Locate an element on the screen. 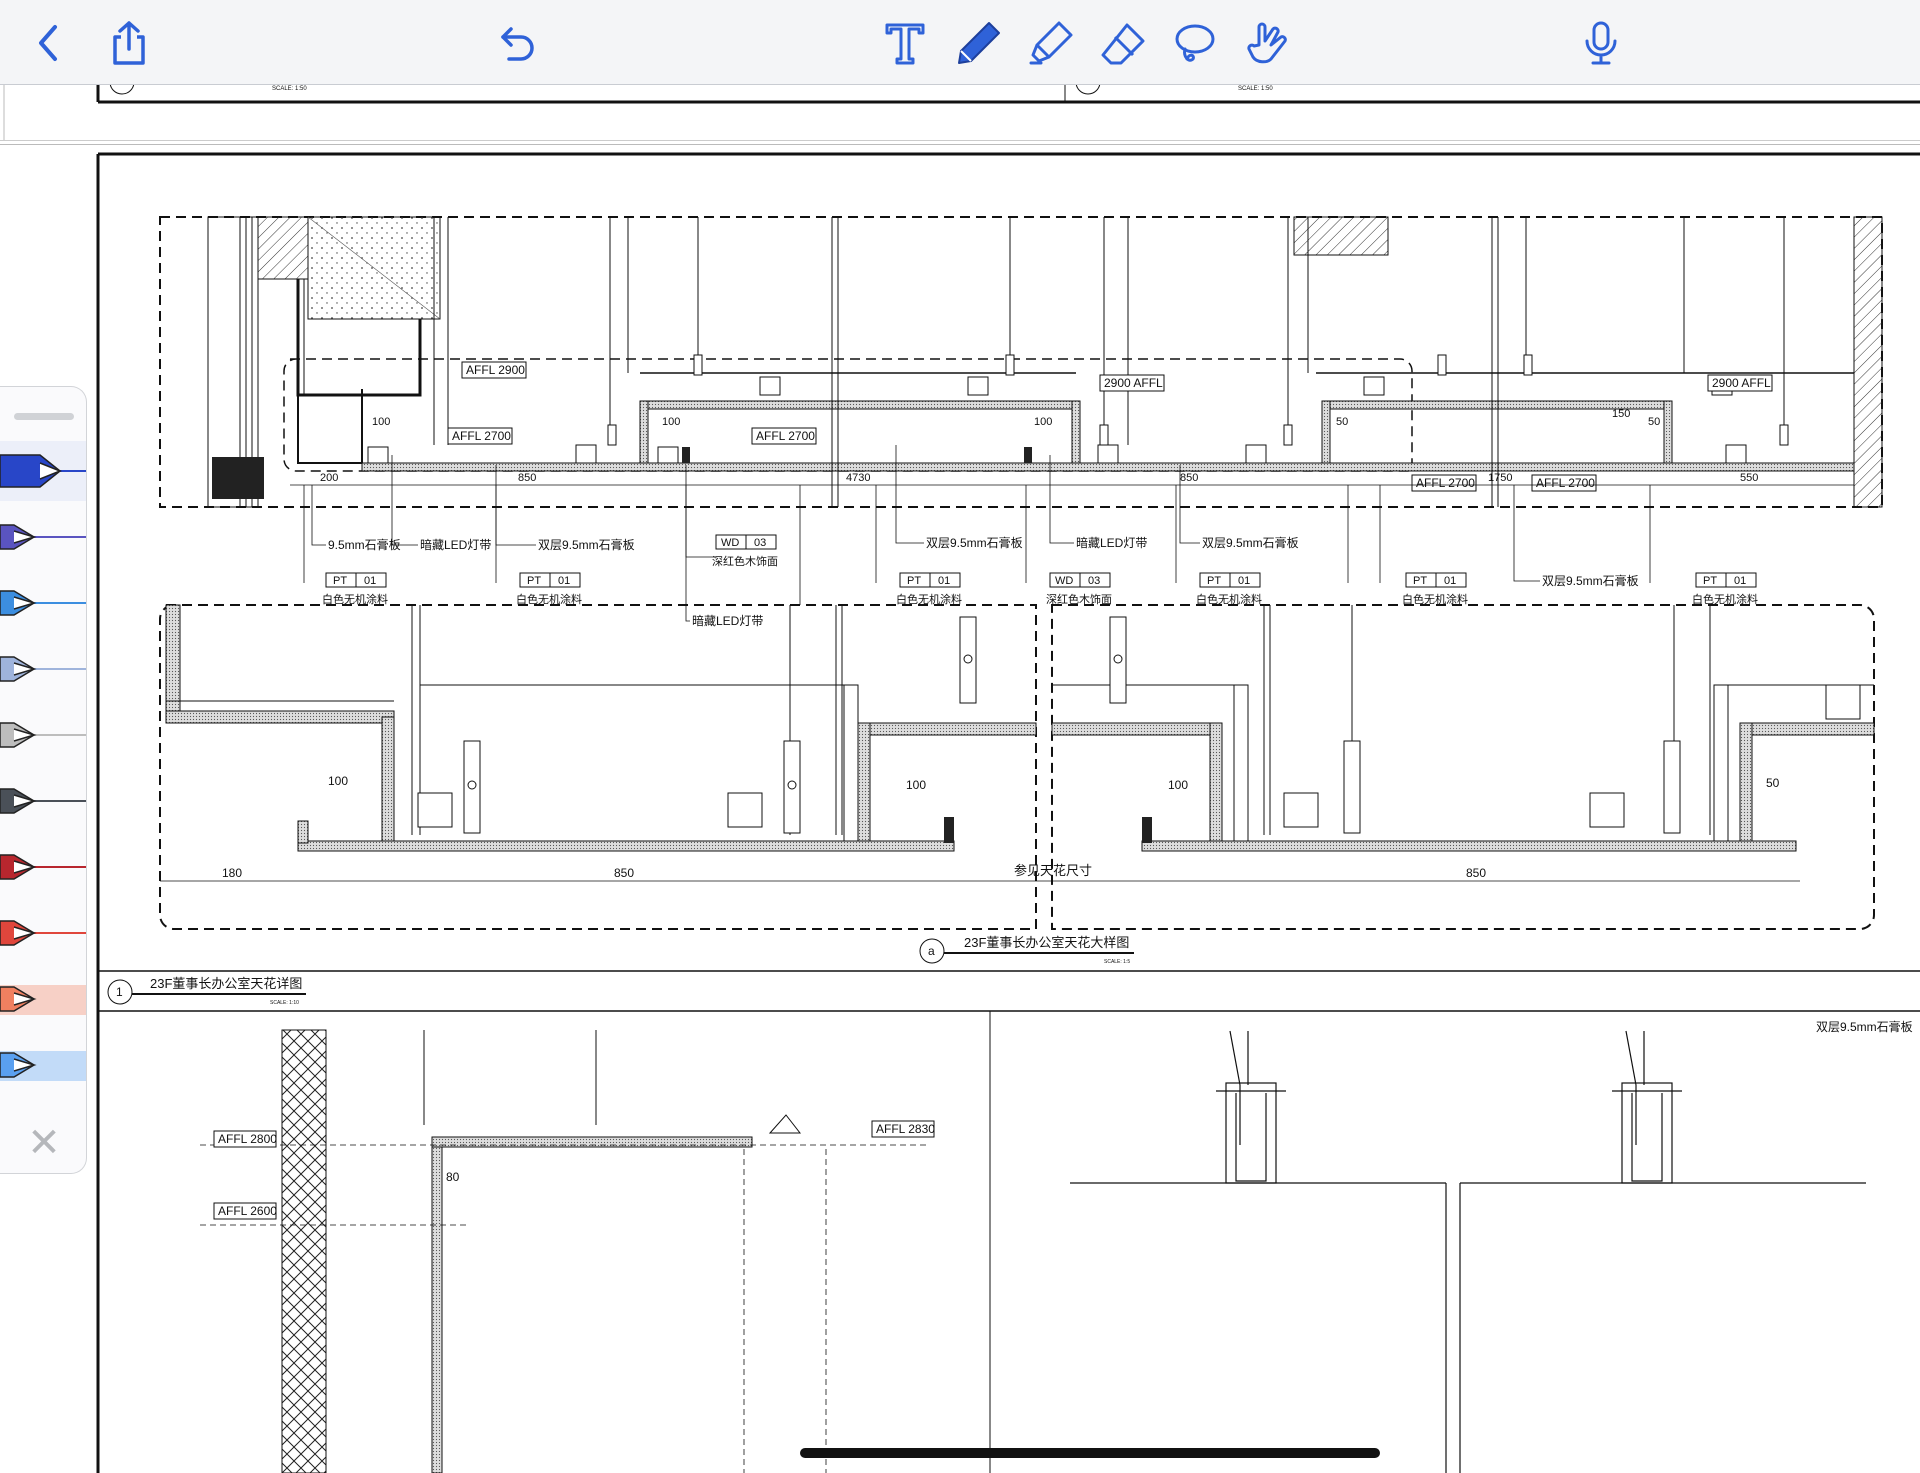  dim-1750: 1750 is located at coordinates (1500, 478).